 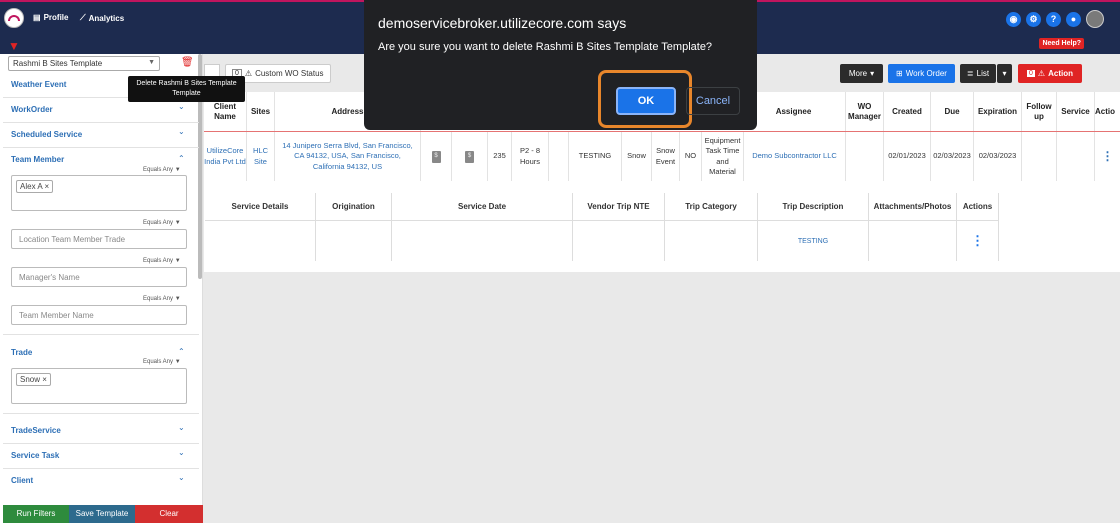 I want to click on nav-profile-label: Profile, so click(x=56, y=17).